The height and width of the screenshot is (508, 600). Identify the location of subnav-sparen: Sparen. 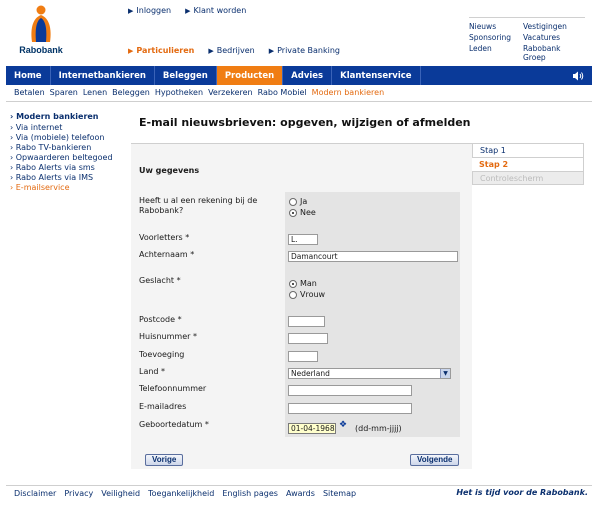
(64, 94).